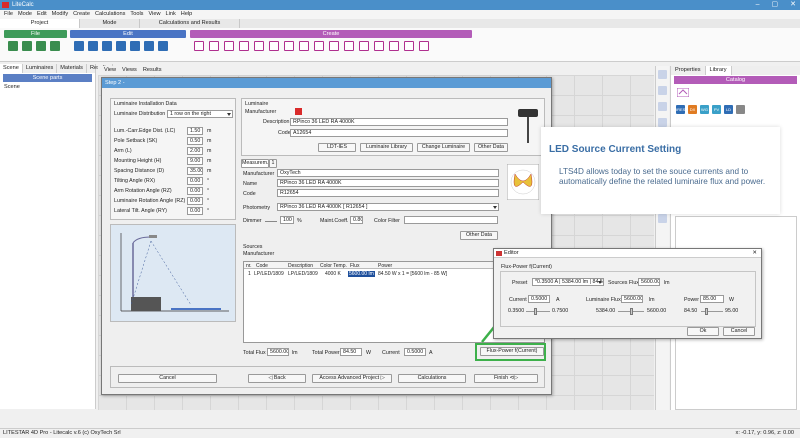  I want to click on editor-power-input: 85.00, so click(712, 299).